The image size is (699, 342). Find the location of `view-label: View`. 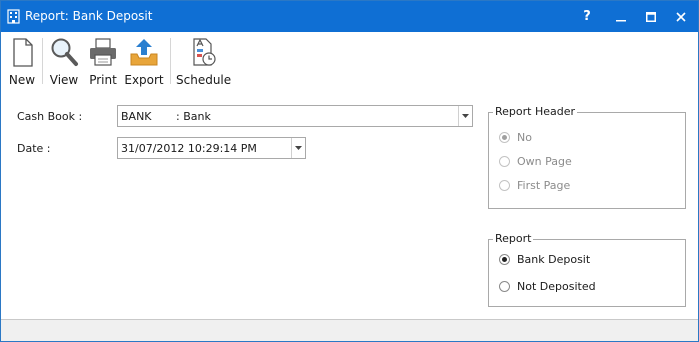

view-label: View is located at coordinates (64, 80).